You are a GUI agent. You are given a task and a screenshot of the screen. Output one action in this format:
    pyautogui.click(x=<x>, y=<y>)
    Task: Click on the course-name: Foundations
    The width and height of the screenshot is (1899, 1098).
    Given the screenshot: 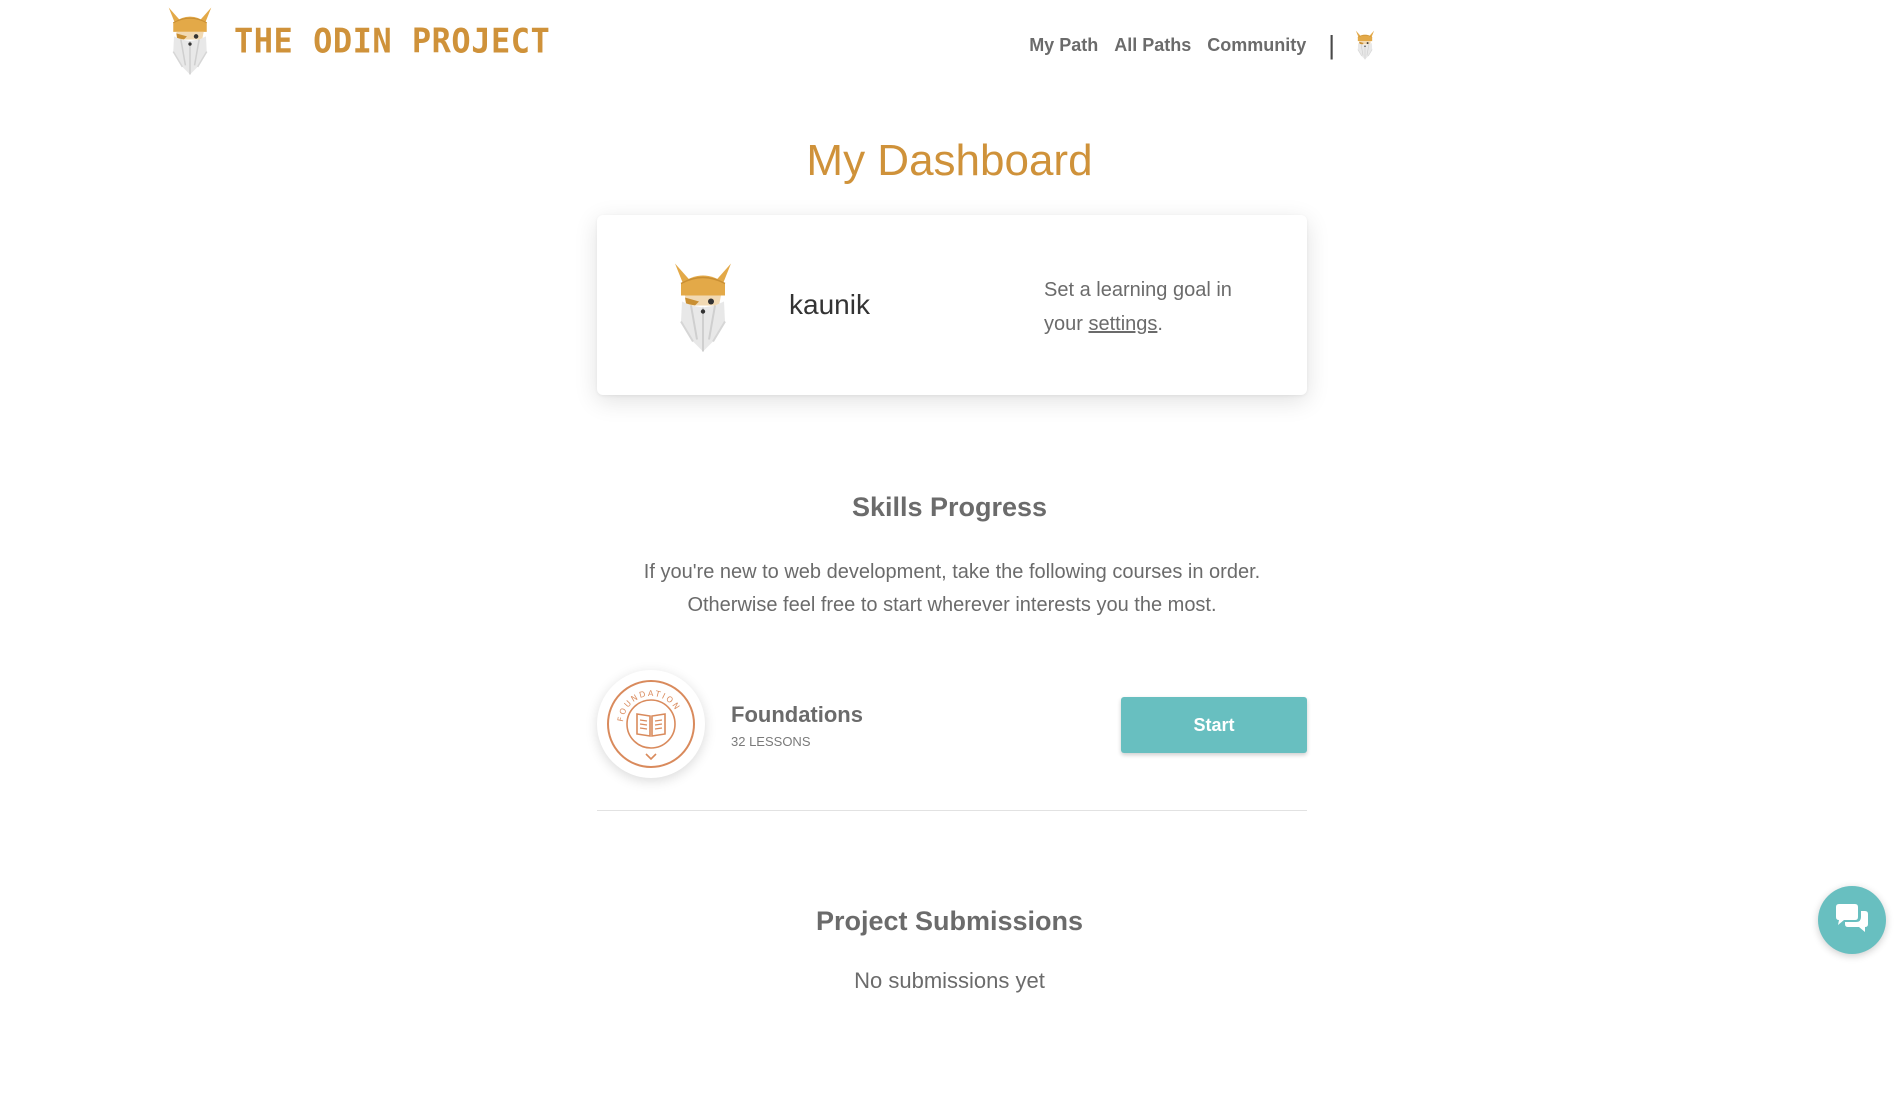 What is the action you would take?
    pyautogui.click(x=797, y=715)
    